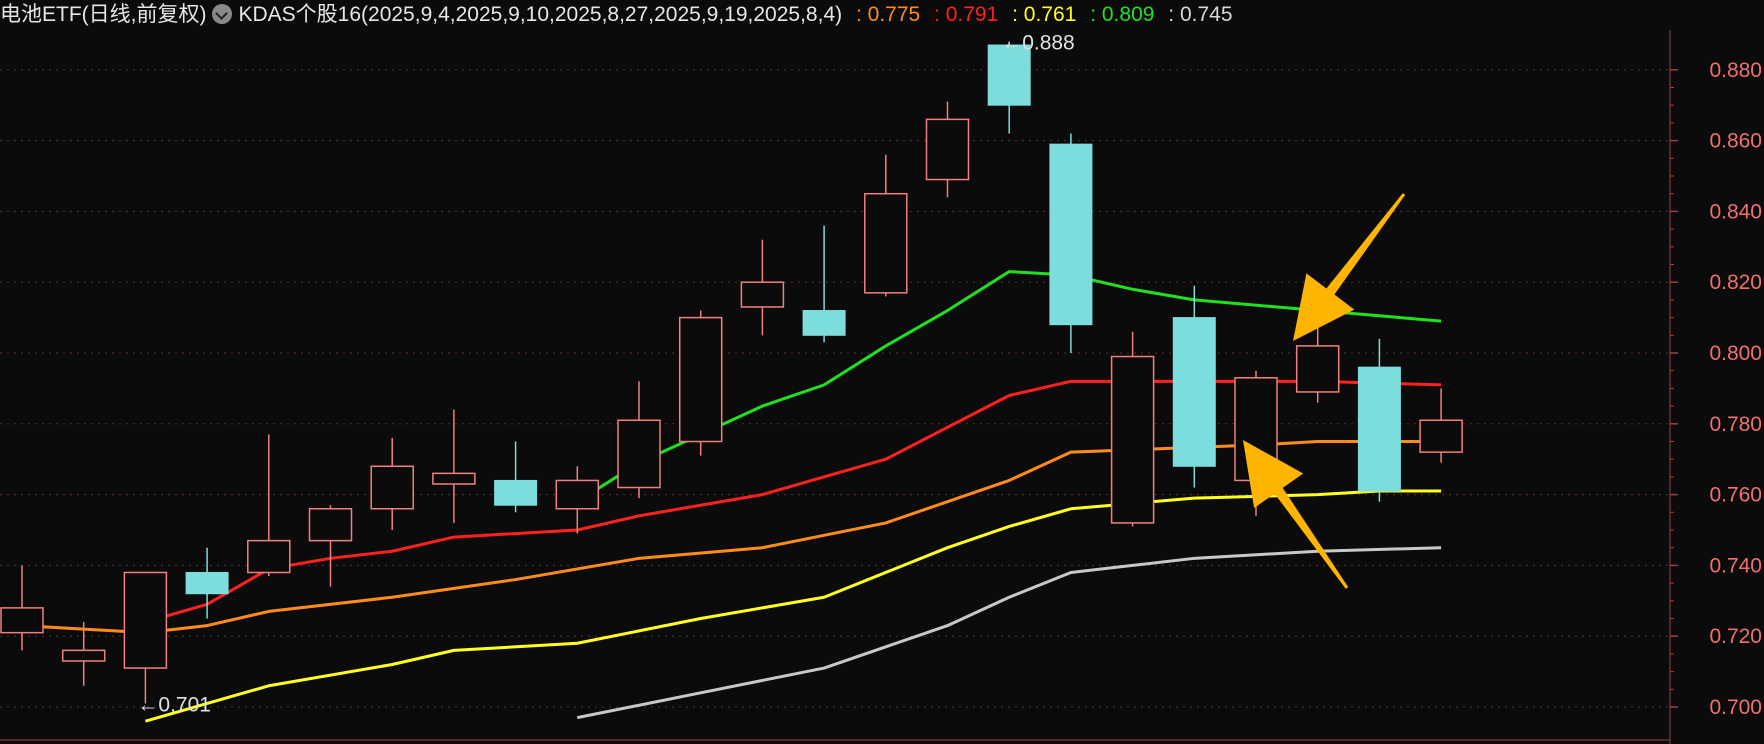 The image size is (1764, 744). Describe the element at coordinates (1296, 514) in the screenshot. I see `highlight-arrow-lower` at that location.